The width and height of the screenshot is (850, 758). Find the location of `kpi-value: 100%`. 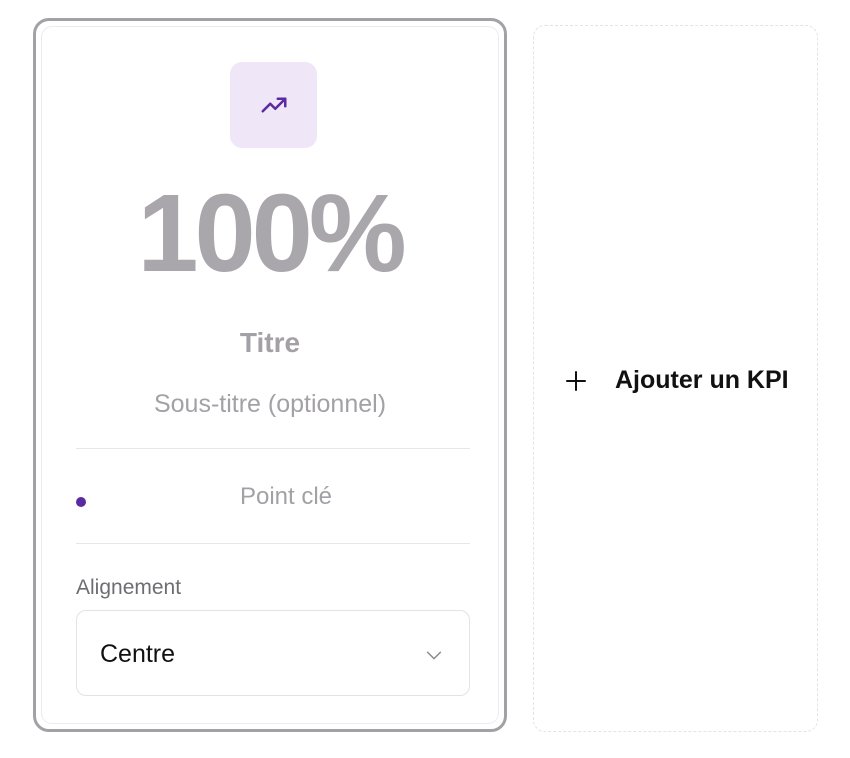

kpi-value: 100% is located at coordinates (270, 234).